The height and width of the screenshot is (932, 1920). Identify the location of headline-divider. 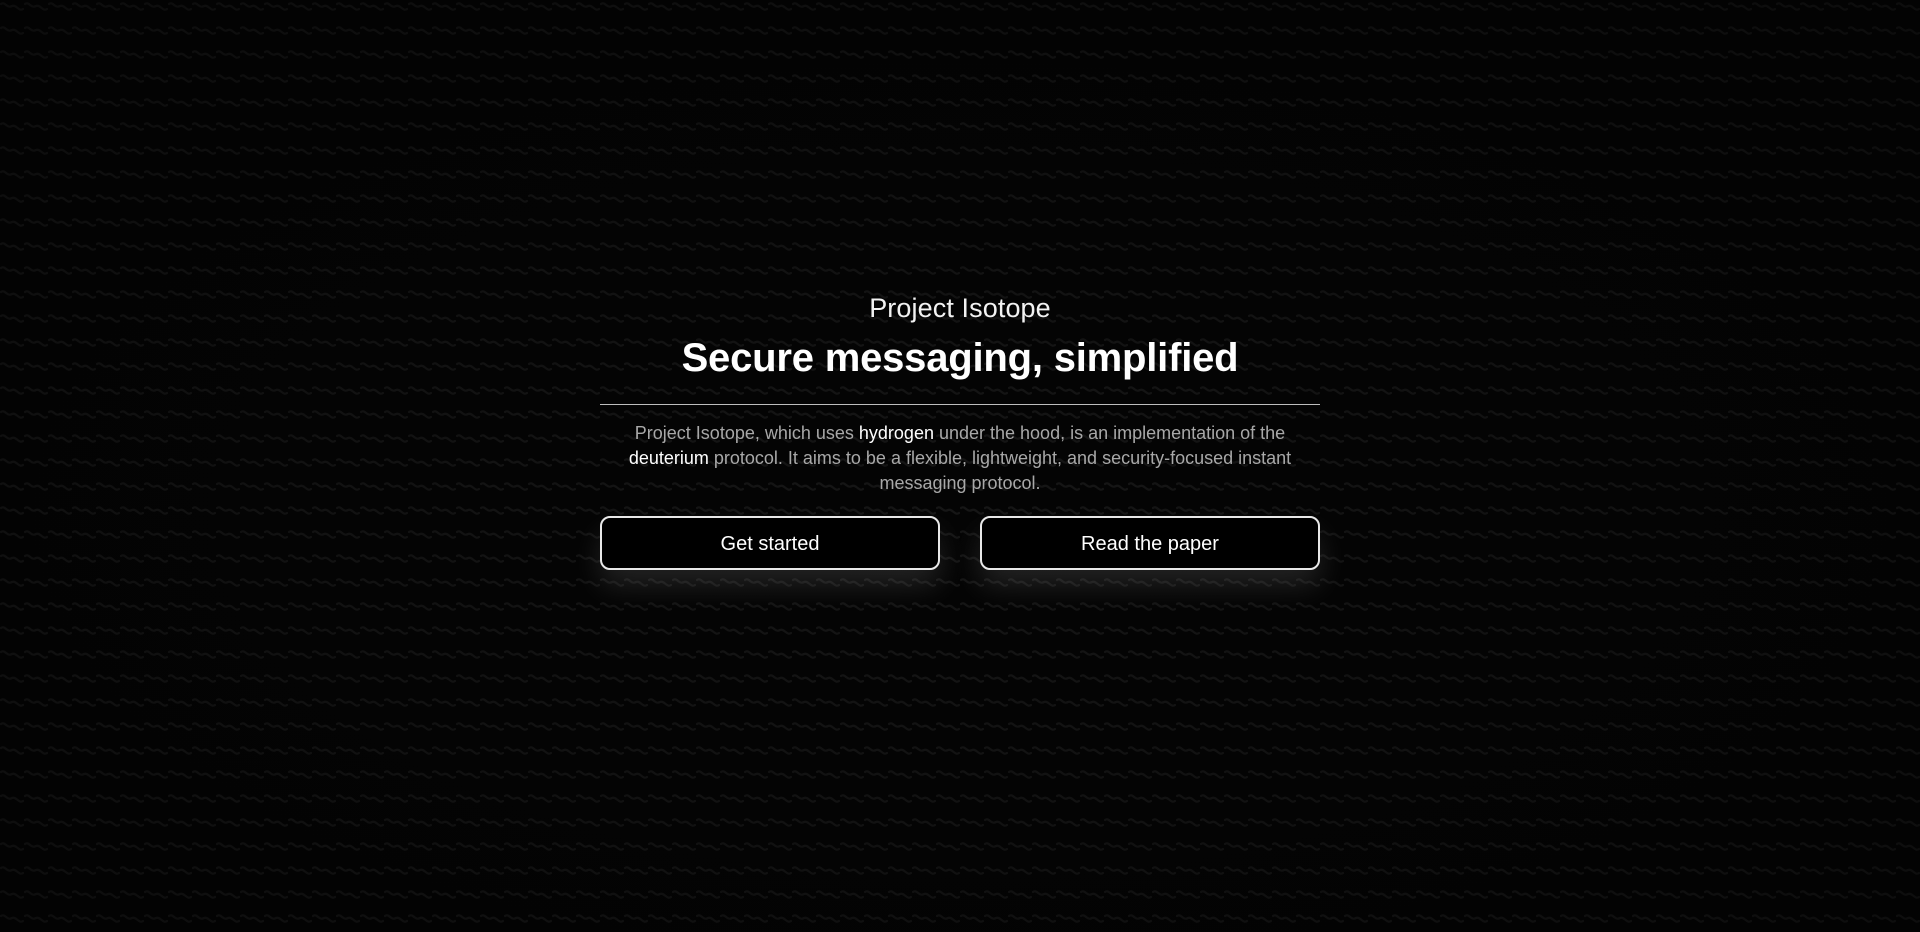
(960, 404).